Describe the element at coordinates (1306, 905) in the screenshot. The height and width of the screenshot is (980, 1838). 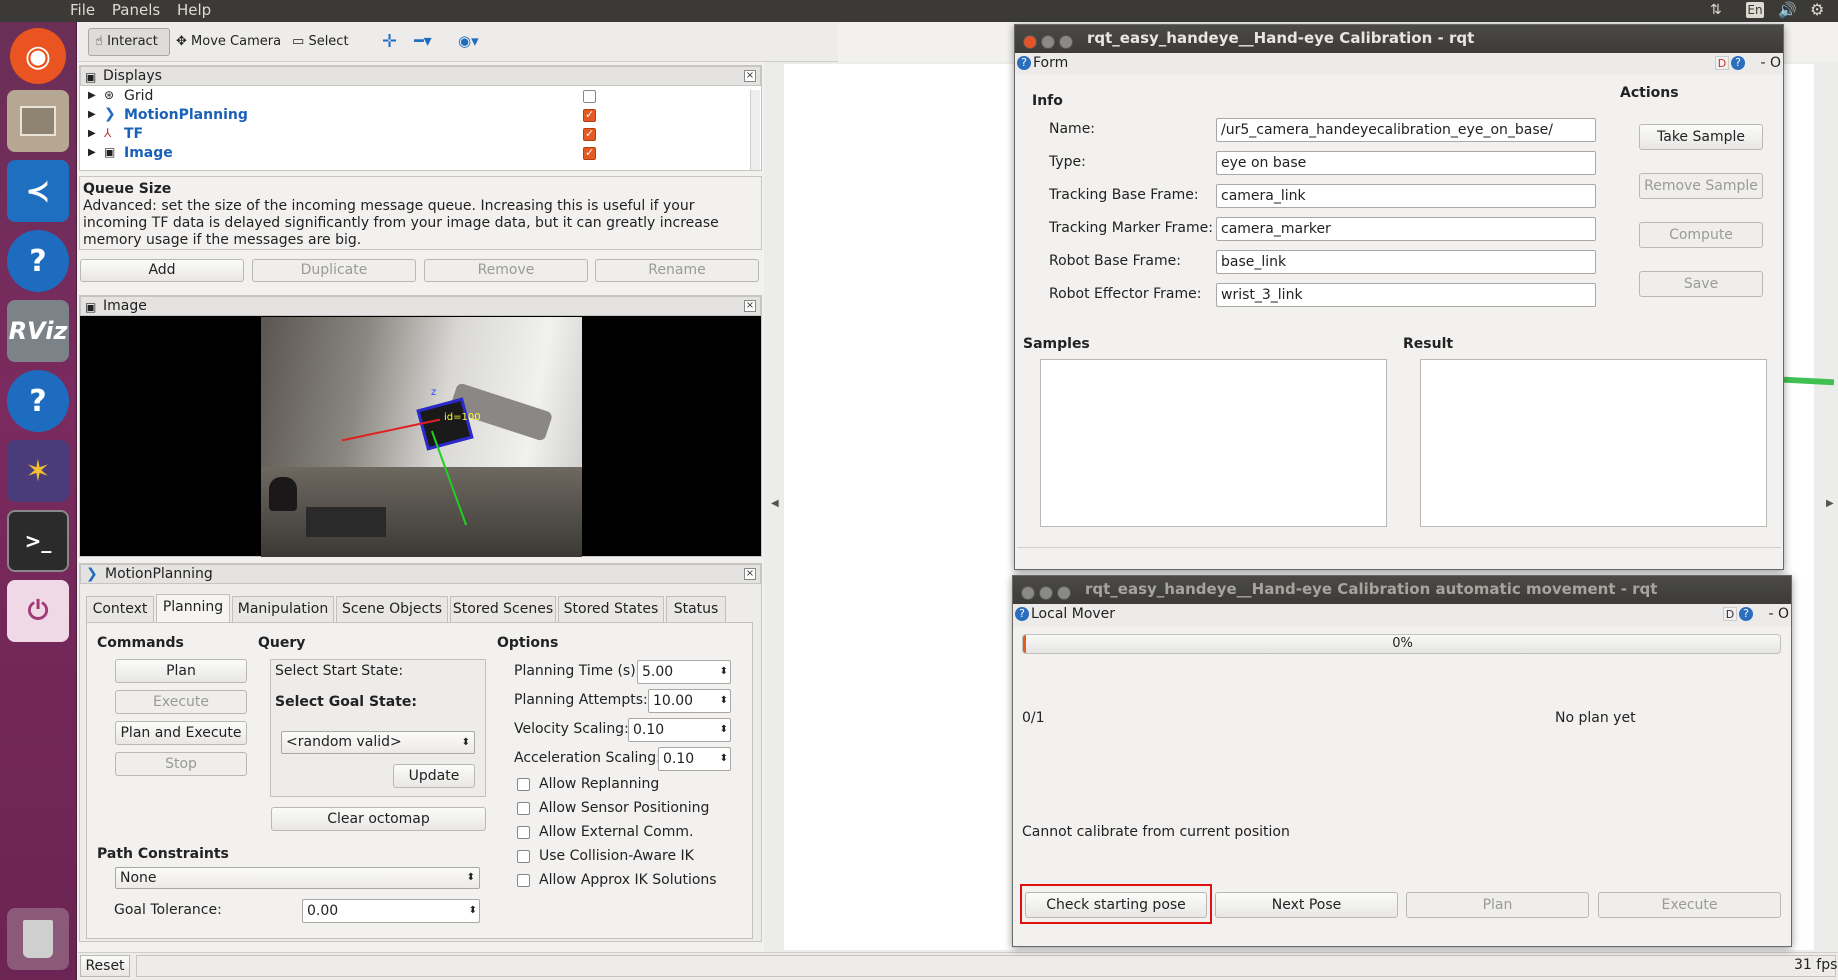
I see `next-pose-button: Next Pose` at that location.